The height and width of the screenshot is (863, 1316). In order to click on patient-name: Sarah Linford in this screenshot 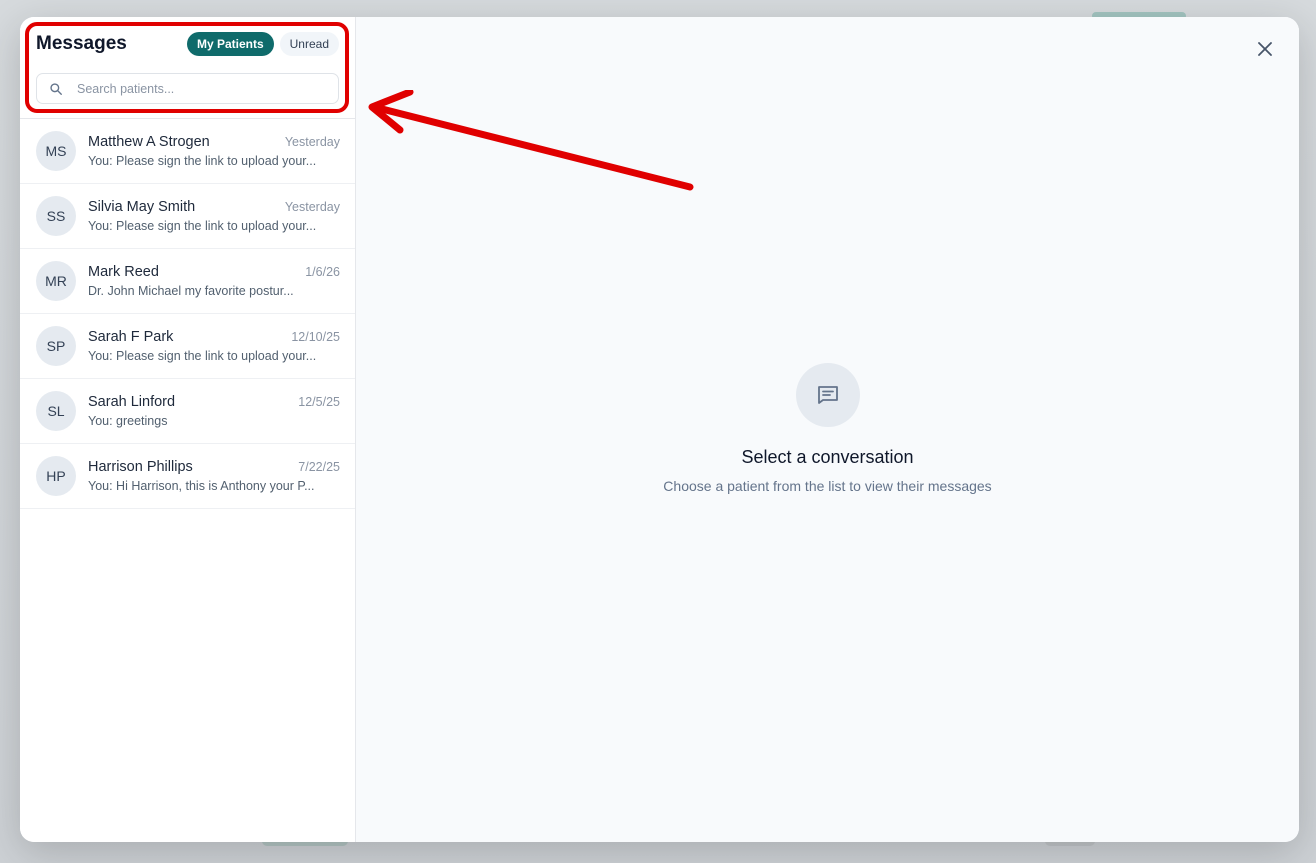, I will do `click(132, 402)`.